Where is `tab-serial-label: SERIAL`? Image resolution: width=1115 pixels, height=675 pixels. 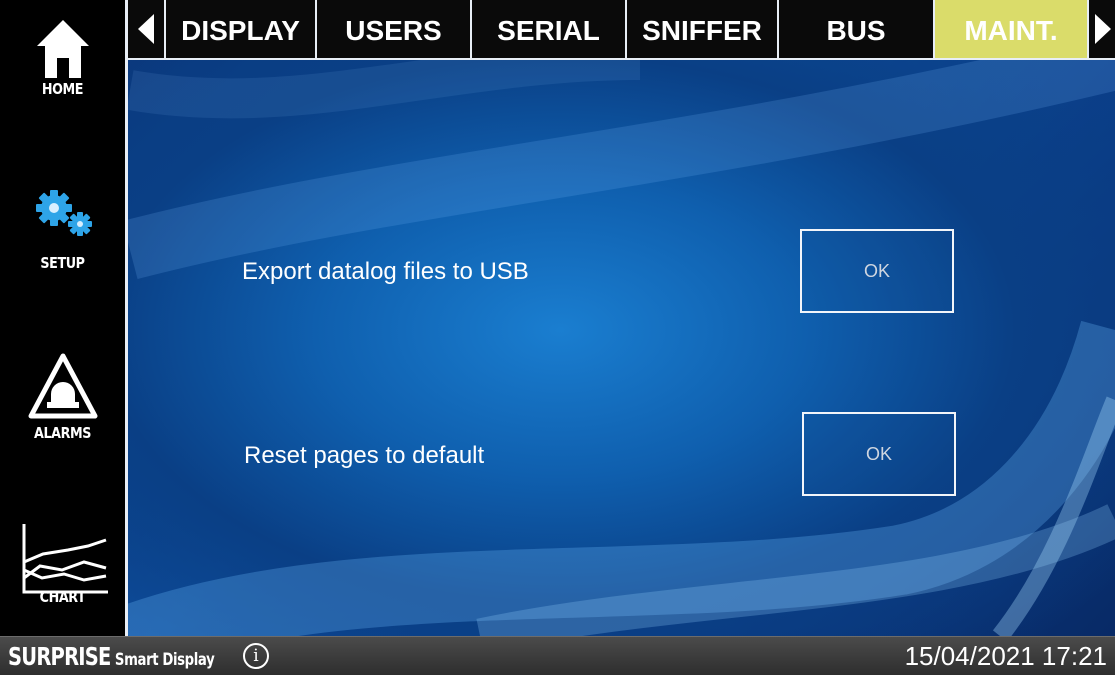 tab-serial-label: SERIAL is located at coordinates (548, 30).